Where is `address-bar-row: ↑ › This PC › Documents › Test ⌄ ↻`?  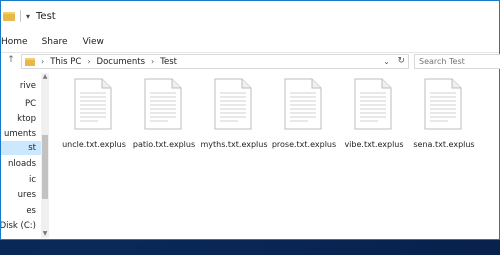
address-bar-row: ↑ › This PC › Documents › Test ⌄ ↻ is located at coordinates (250, 62).